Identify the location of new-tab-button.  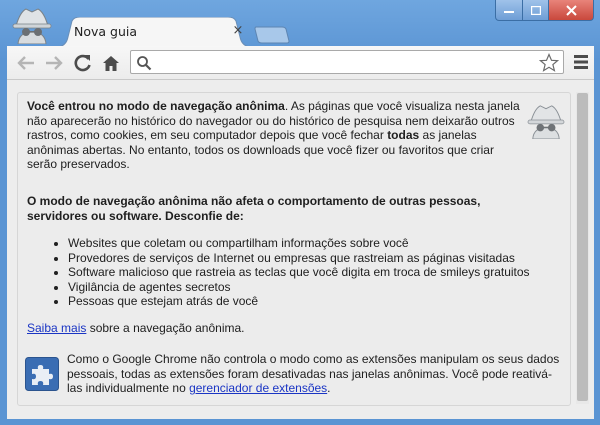
(272, 35).